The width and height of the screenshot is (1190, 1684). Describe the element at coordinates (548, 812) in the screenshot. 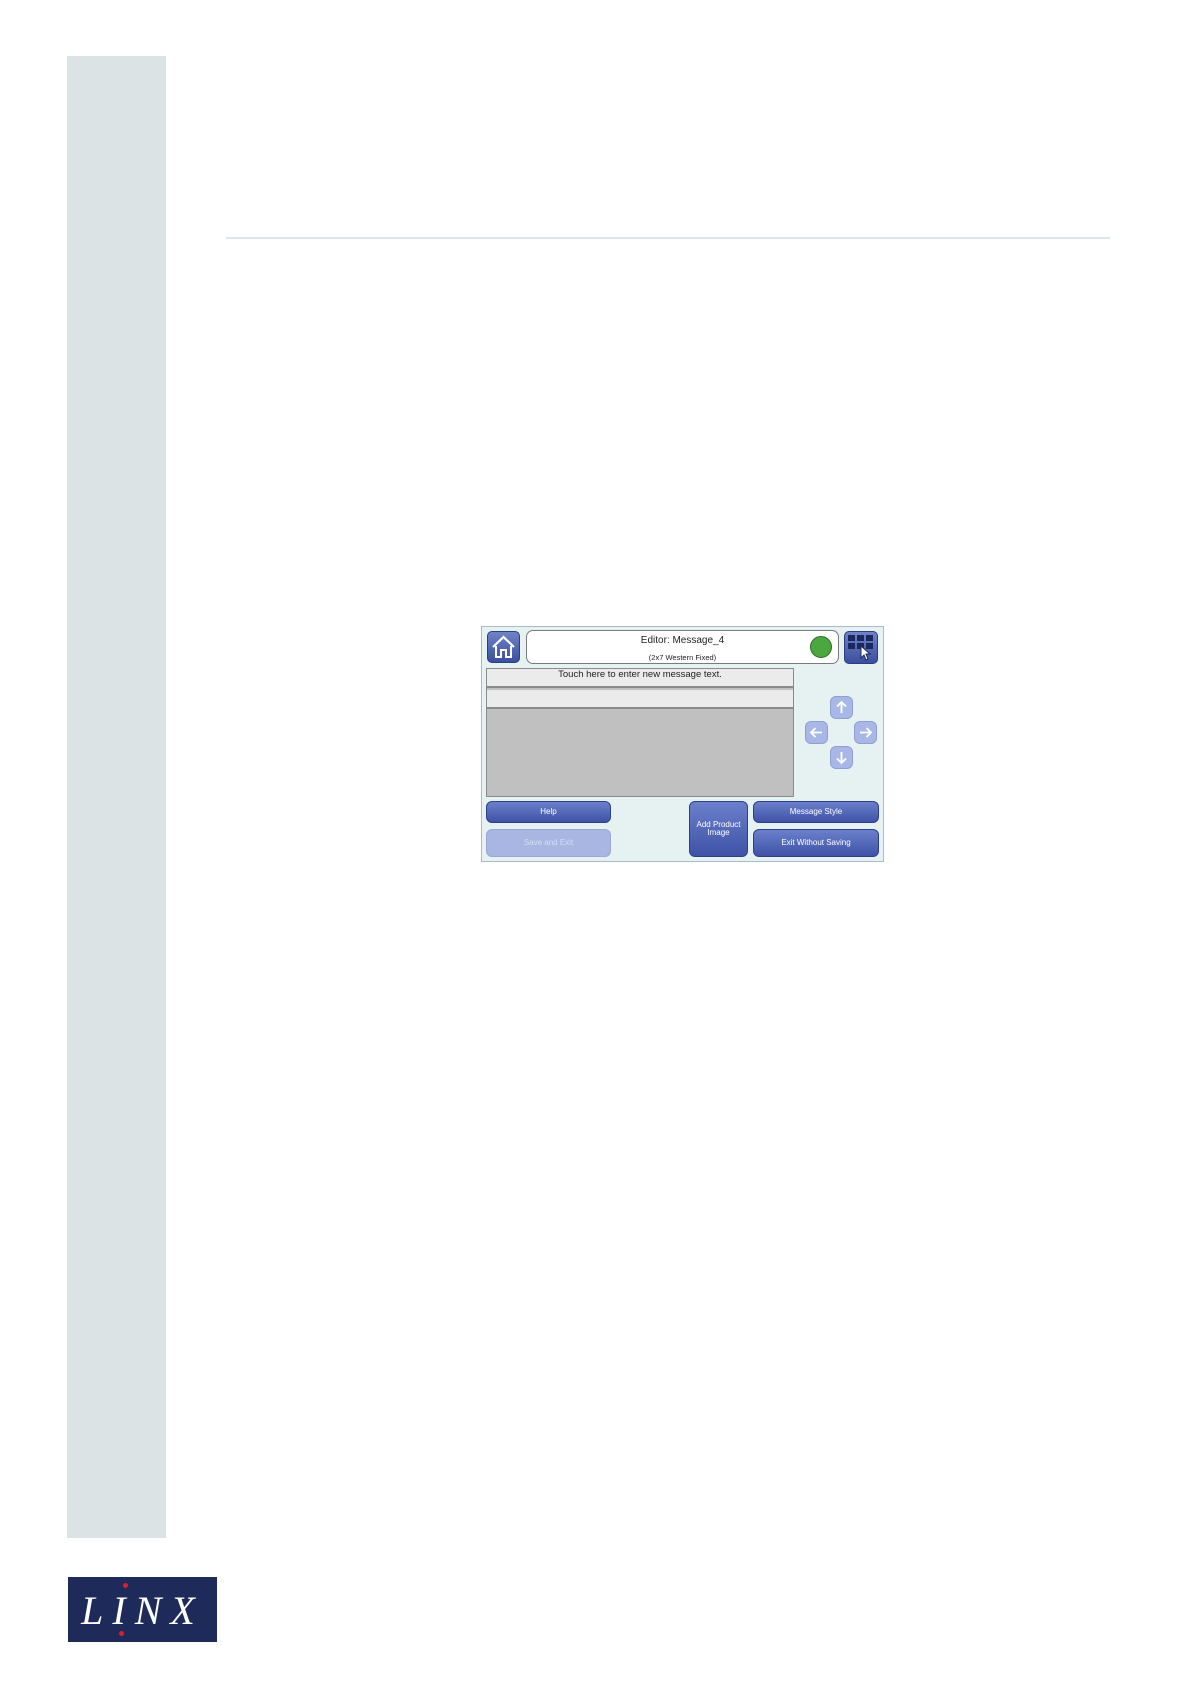

I see `help-button: Help` at that location.